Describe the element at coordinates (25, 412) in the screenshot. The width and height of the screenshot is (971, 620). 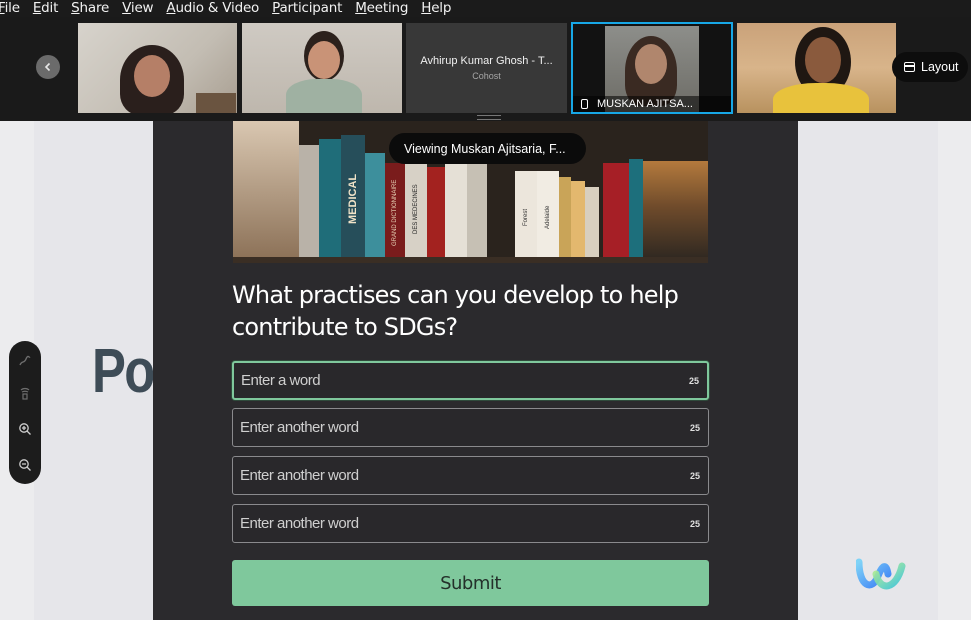
I see `annotation-toolbar` at that location.